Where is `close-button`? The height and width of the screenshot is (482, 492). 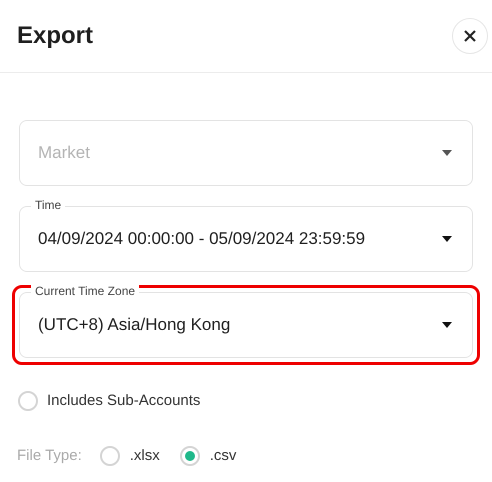
close-button is located at coordinates (470, 36).